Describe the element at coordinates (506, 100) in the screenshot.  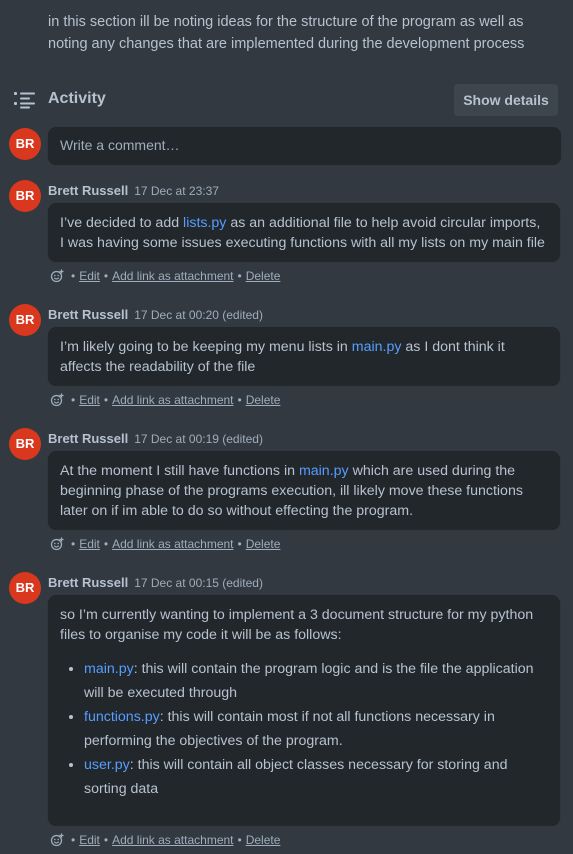
I see `show-details-button: Show details` at that location.